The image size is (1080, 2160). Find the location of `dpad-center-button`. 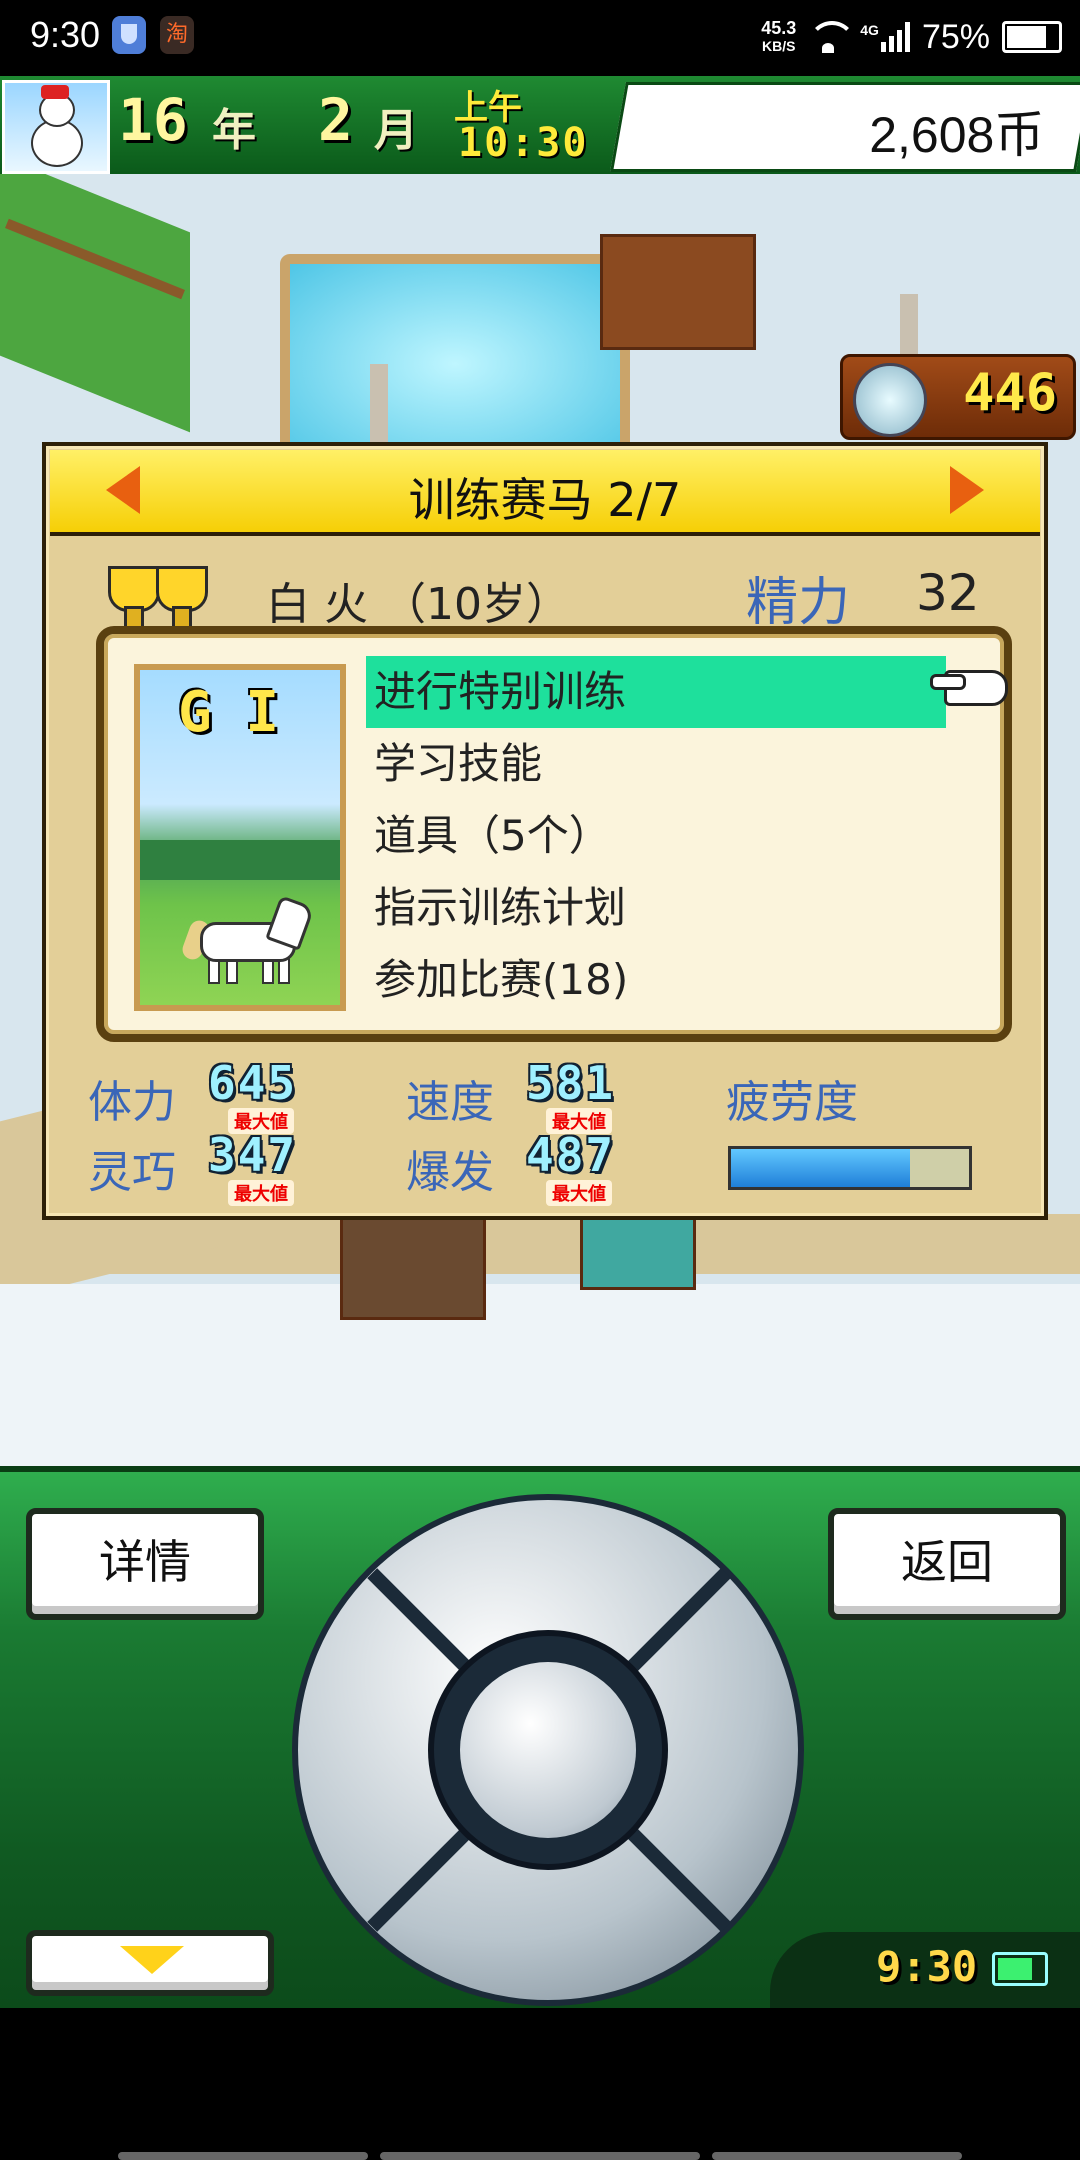

dpad-center-button is located at coordinates (548, 1750).